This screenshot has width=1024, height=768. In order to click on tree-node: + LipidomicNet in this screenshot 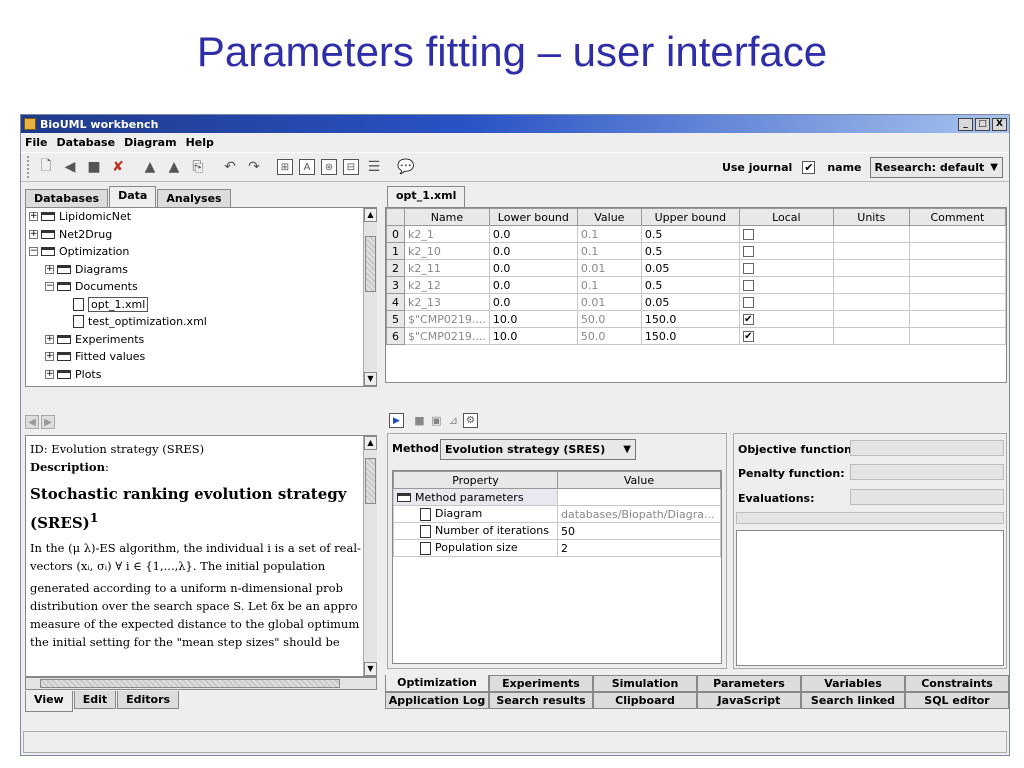, I will do `click(201, 217)`.